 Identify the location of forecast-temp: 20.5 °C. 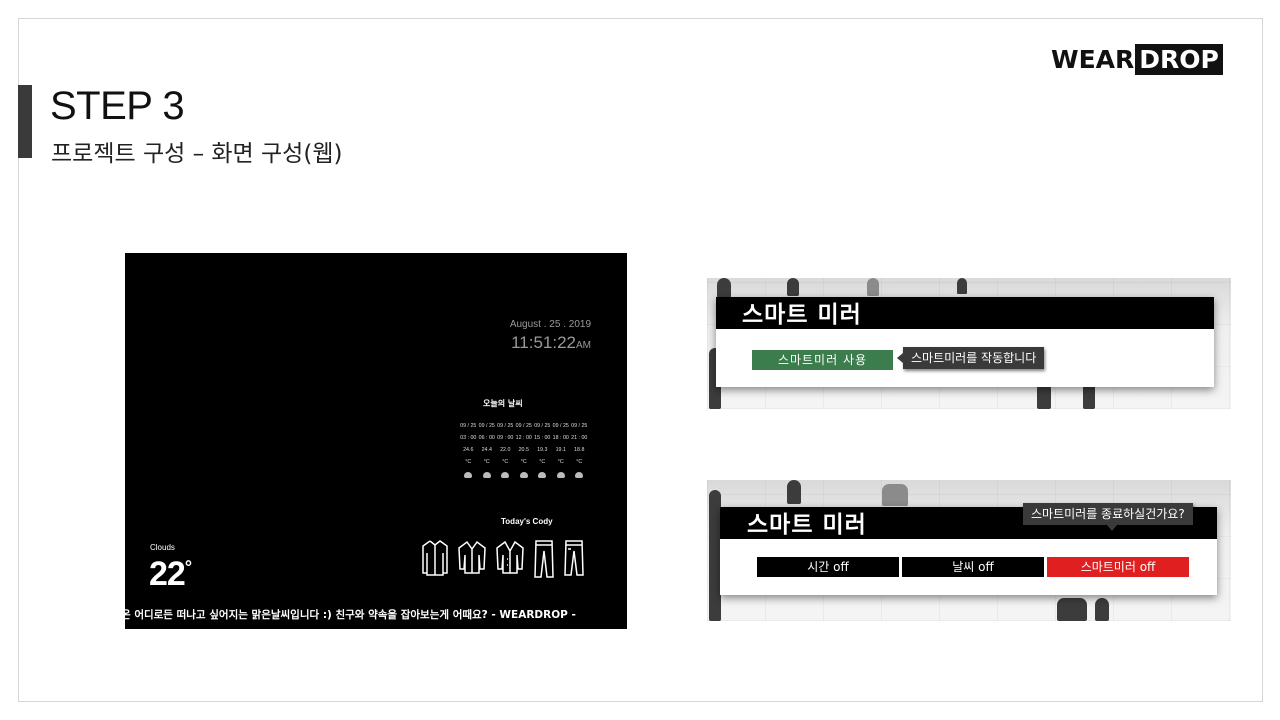
(523, 456).